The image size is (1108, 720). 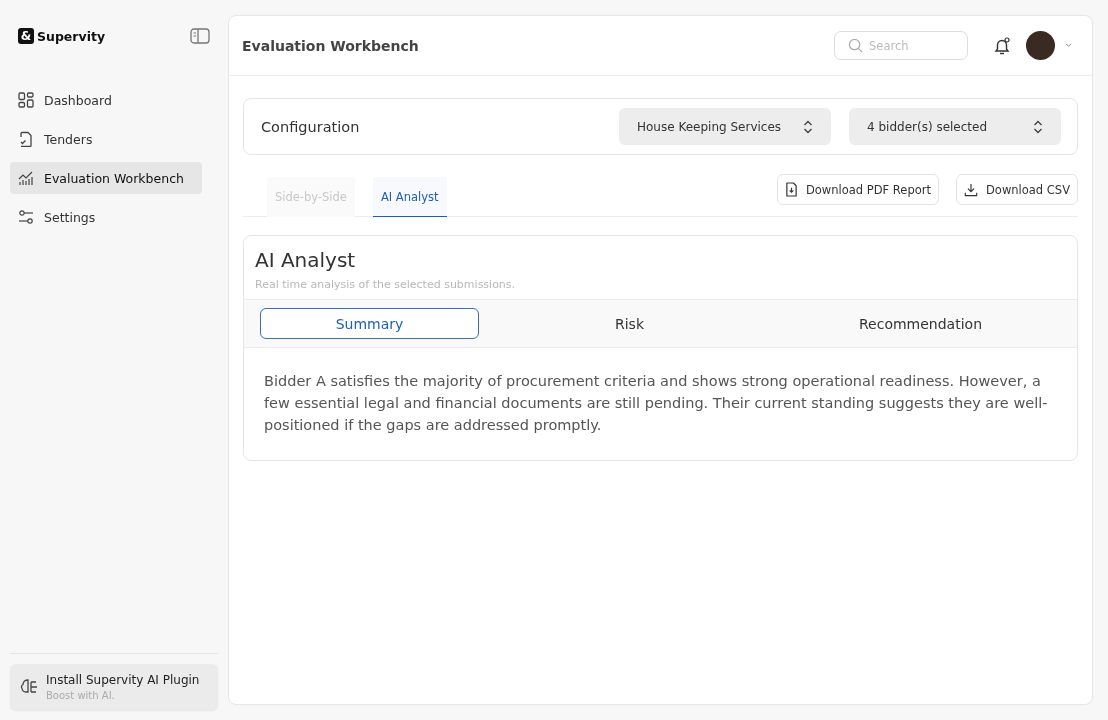 What do you see at coordinates (409, 197) in the screenshot?
I see `view-tab: AI Analyst` at bounding box center [409, 197].